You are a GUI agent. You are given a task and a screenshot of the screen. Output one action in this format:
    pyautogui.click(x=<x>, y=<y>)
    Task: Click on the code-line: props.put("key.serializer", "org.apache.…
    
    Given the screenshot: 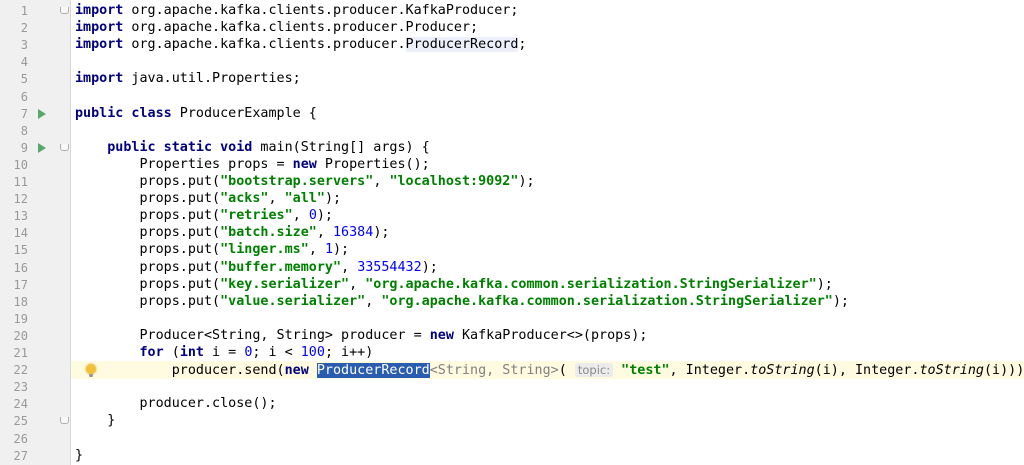 What is the action you would take?
    pyautogui.click(x=547, y=285)
    